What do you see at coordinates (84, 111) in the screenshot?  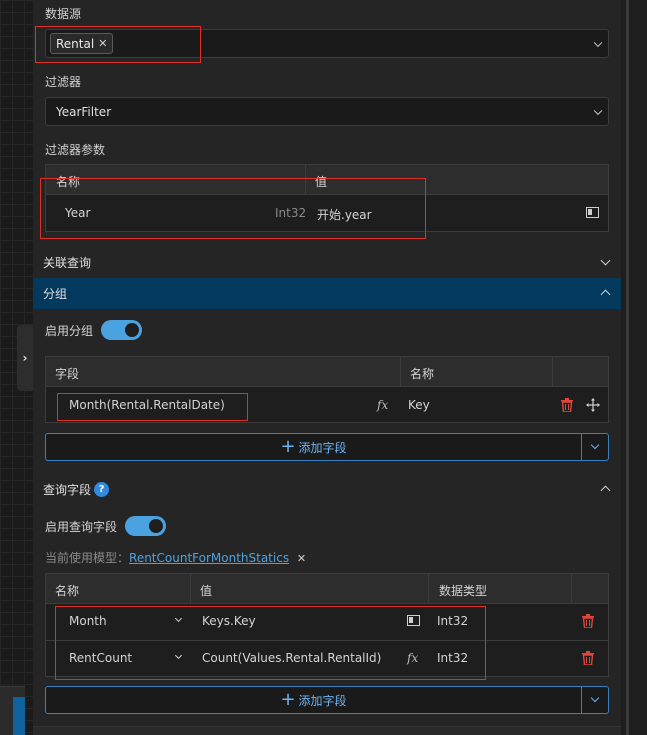 I see `filter-select-value: YearFilter` at bounding box center [84, 111].